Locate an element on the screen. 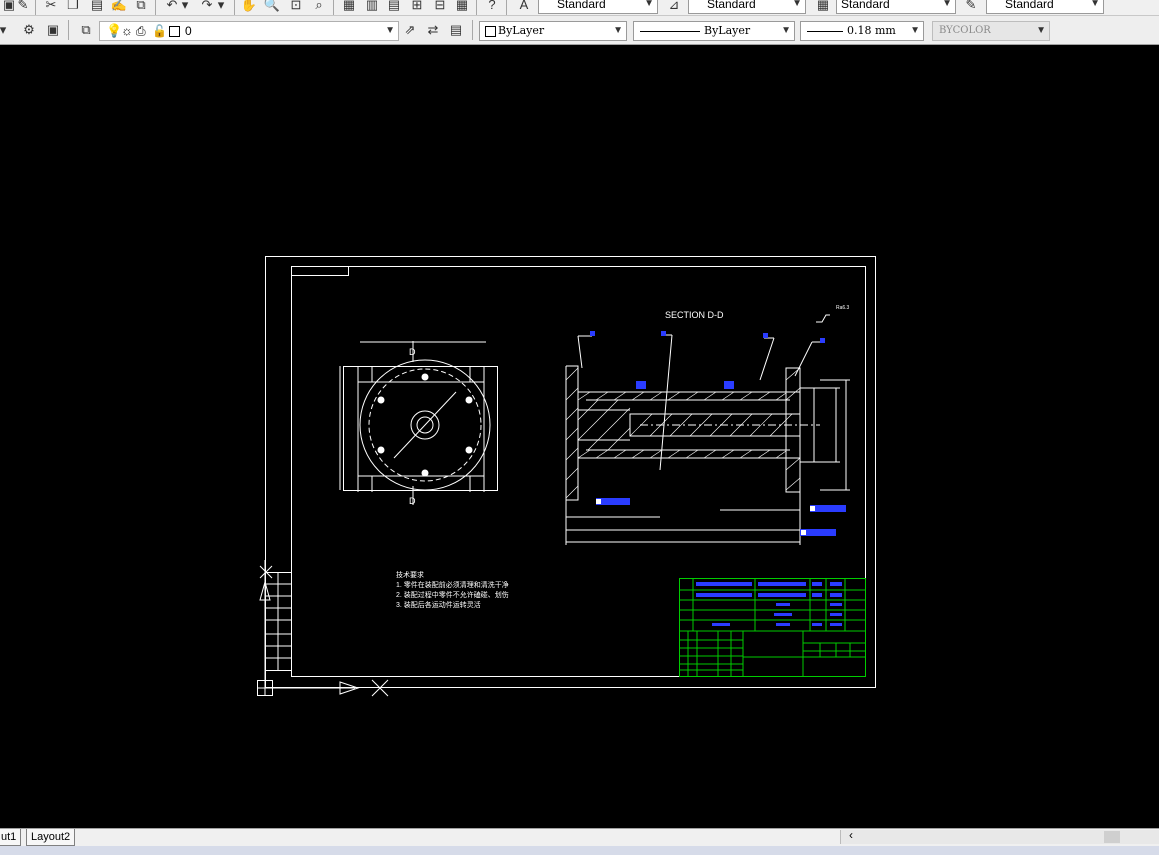 Image resolution: width=1159 pixels, height=855 pixels. linetype-preview is located at coordinates (670, 31).